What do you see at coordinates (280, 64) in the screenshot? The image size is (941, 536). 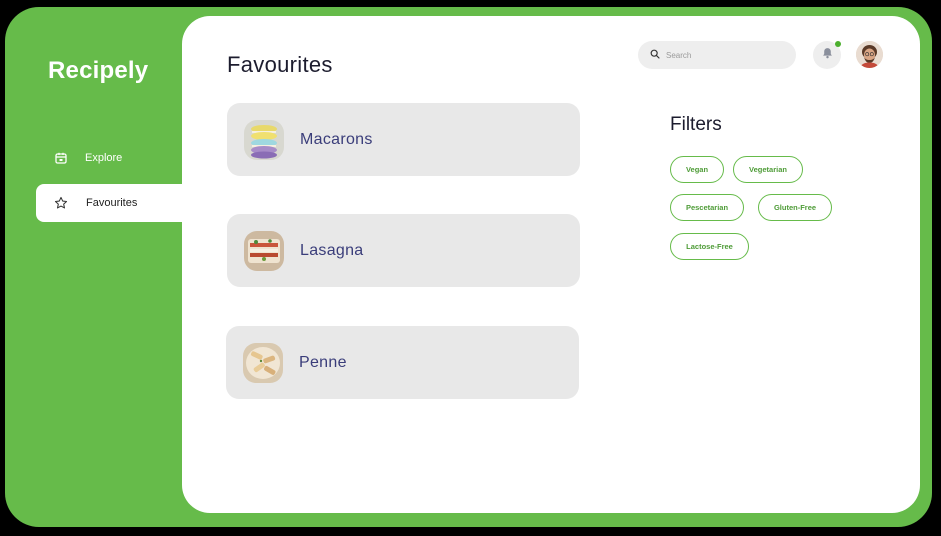 I see `page-title: Favourites` at bounding box center [280, 64].